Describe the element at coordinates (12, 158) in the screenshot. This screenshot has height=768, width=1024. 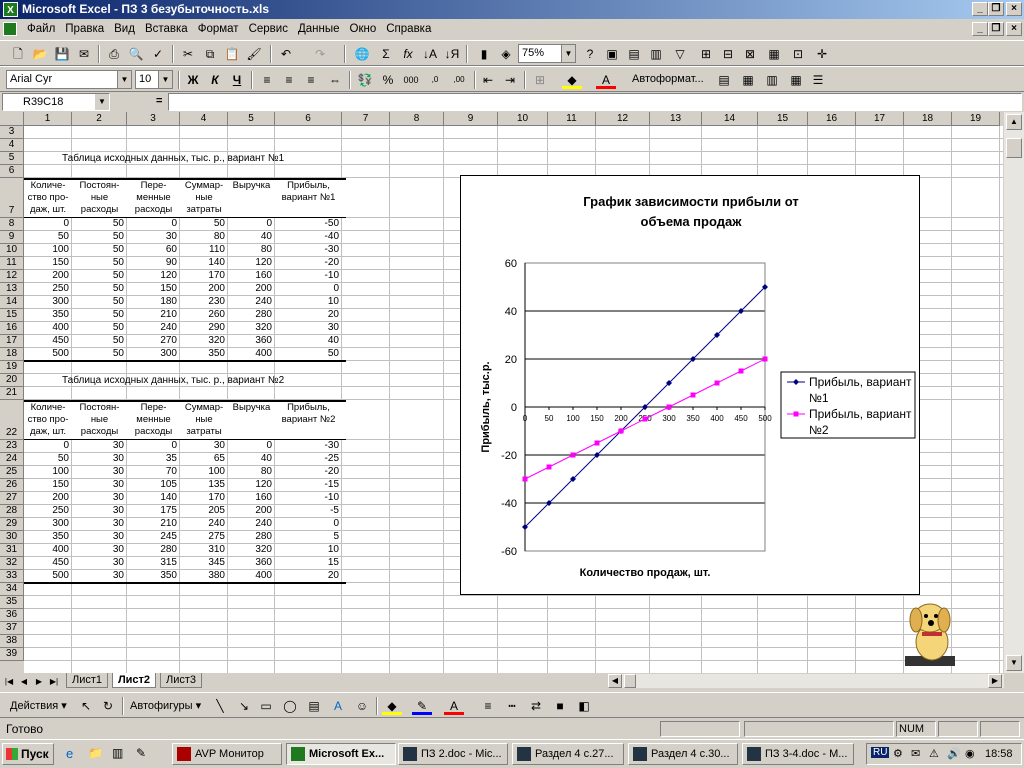
I see `row-header: 5` at that location.